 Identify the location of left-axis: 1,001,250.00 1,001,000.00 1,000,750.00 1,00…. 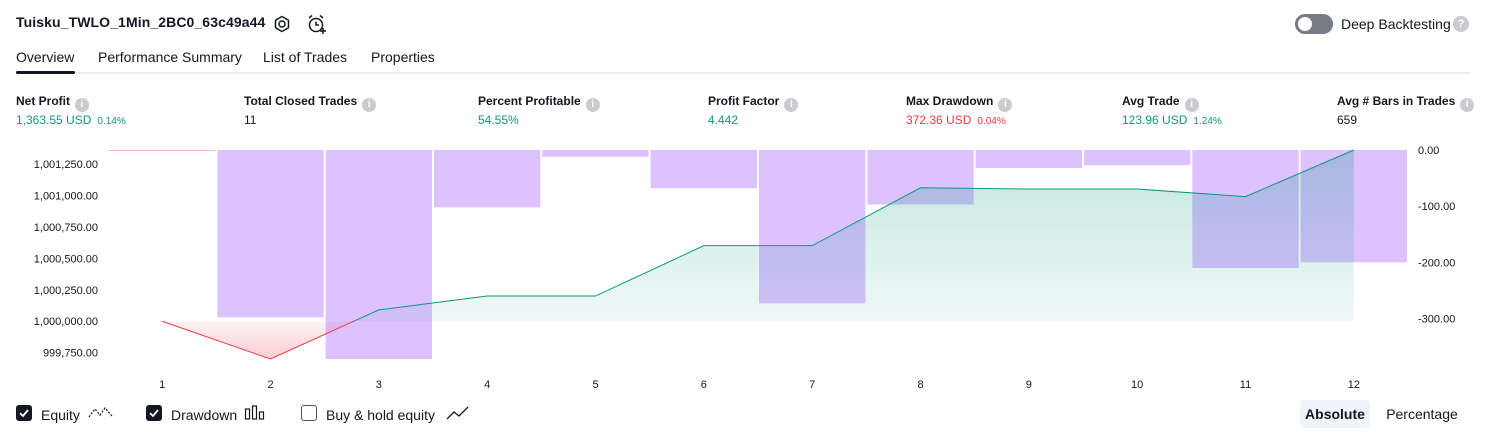
(66, 259).